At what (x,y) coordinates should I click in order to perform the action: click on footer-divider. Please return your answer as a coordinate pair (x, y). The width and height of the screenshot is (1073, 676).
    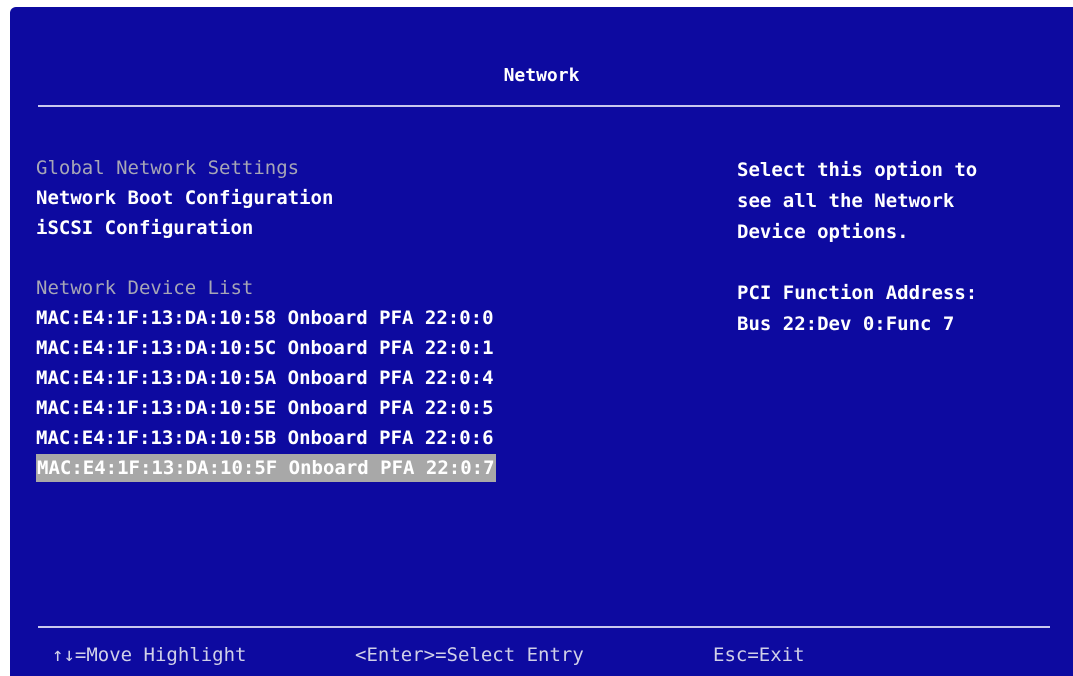
    Looking at the image, I should click on (544, 627).